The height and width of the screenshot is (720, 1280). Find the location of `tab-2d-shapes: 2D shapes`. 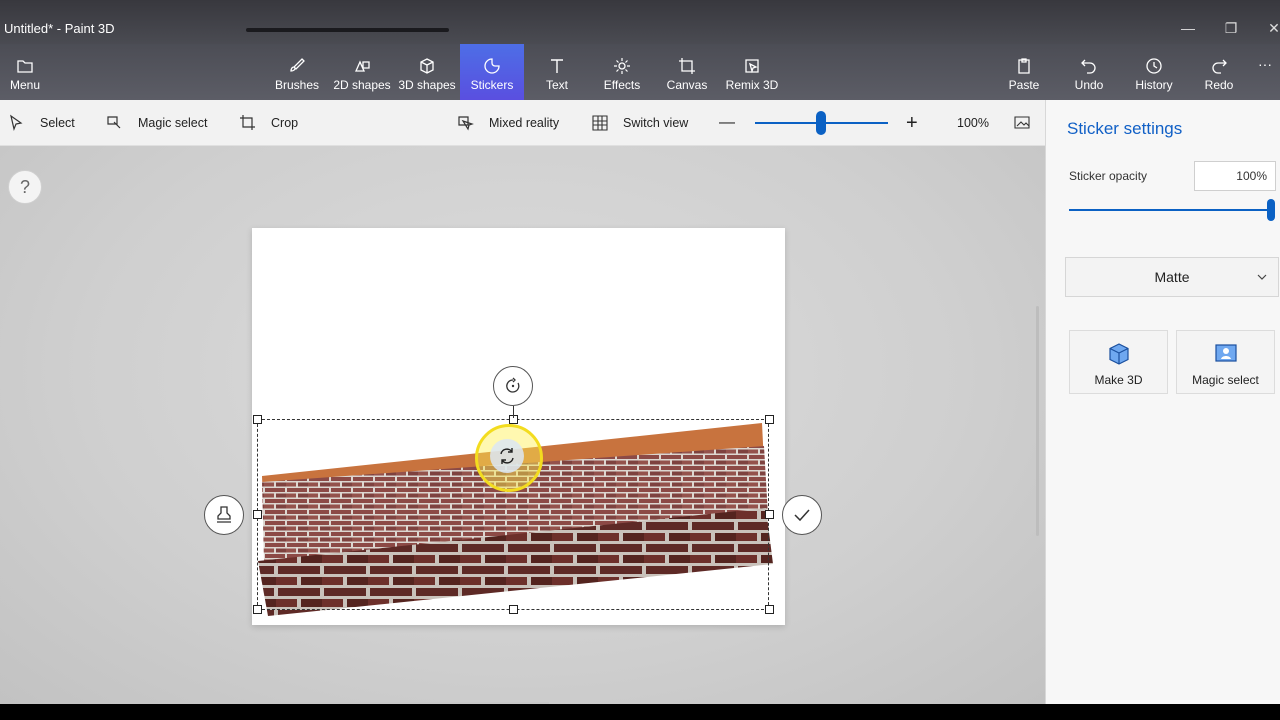

tab-2d-shapes: 2D shapes is located at coordinates (362, 72).